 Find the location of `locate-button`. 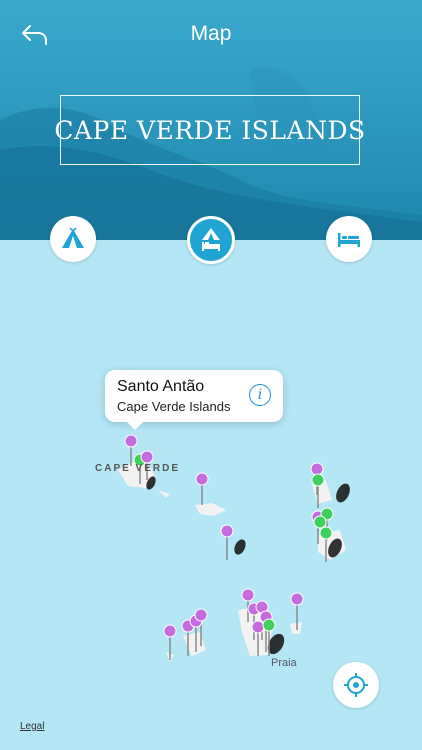

locate-button is located at coordinates (356, 685).